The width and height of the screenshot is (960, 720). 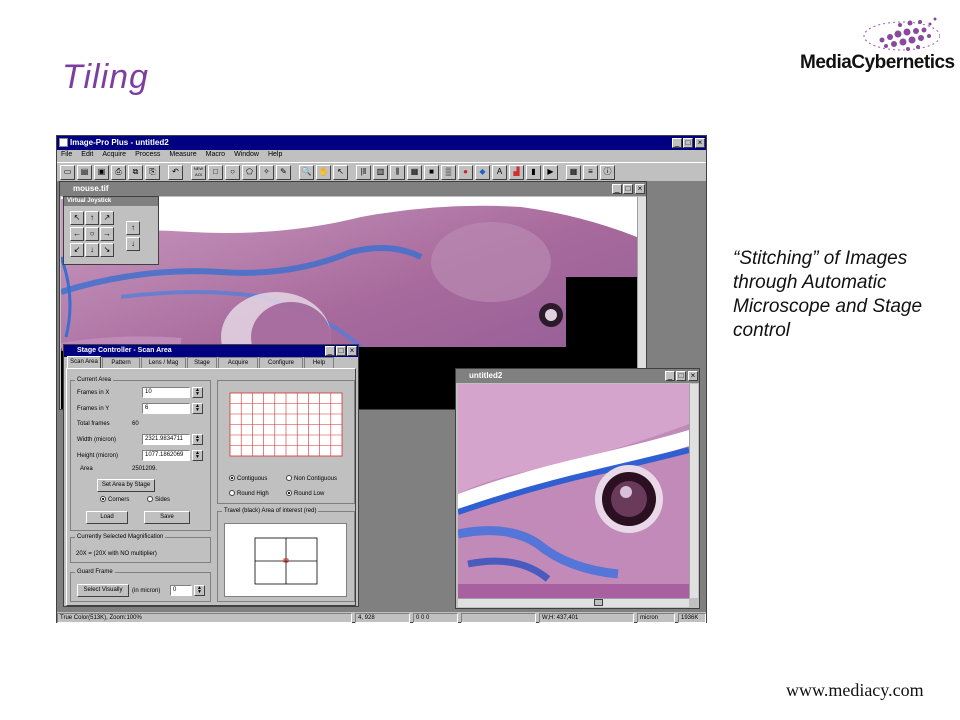 I want to click on close-button: ×, so click(x=700, y=143).